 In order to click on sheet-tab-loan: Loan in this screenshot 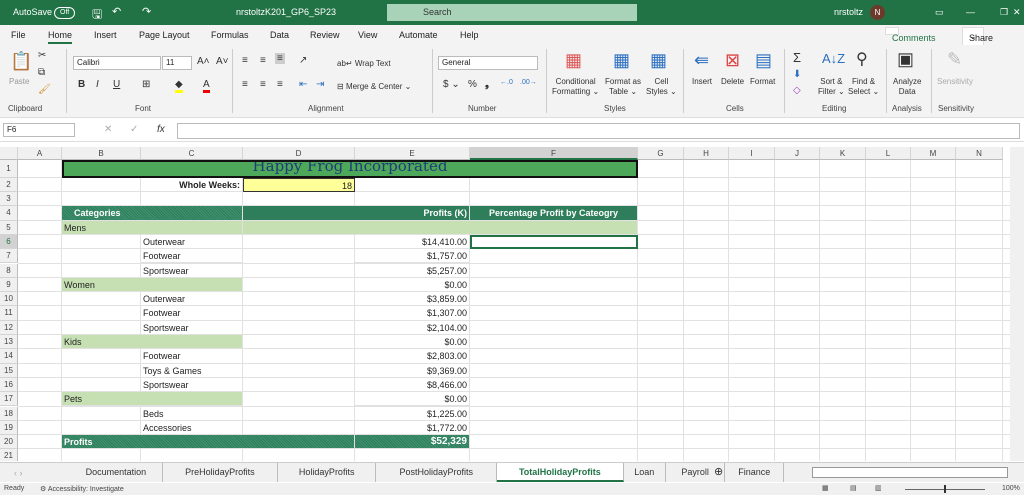, I will do `click(645, 472)`.